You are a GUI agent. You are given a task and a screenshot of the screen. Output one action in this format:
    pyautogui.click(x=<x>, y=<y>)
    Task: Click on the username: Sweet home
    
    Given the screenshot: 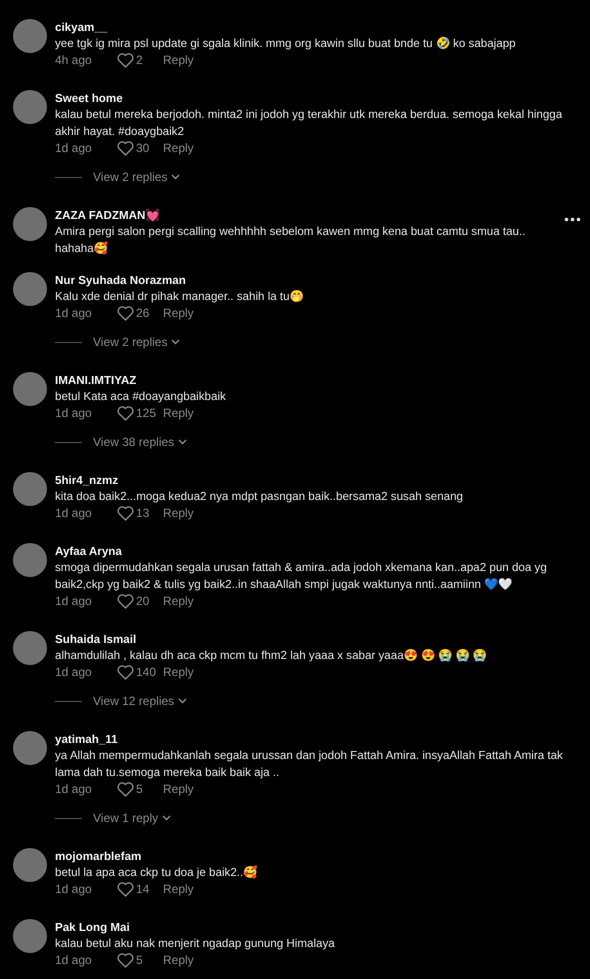 What is the action you would take?
    pyautogui.click(x=309, y=98)
    